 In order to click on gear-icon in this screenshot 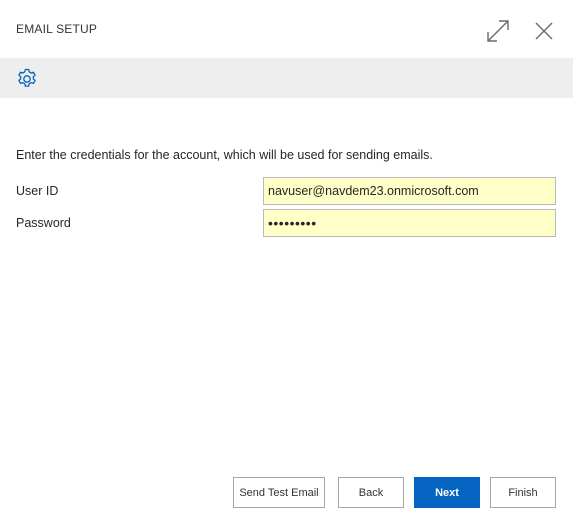, I will do `click(27, 77)`.